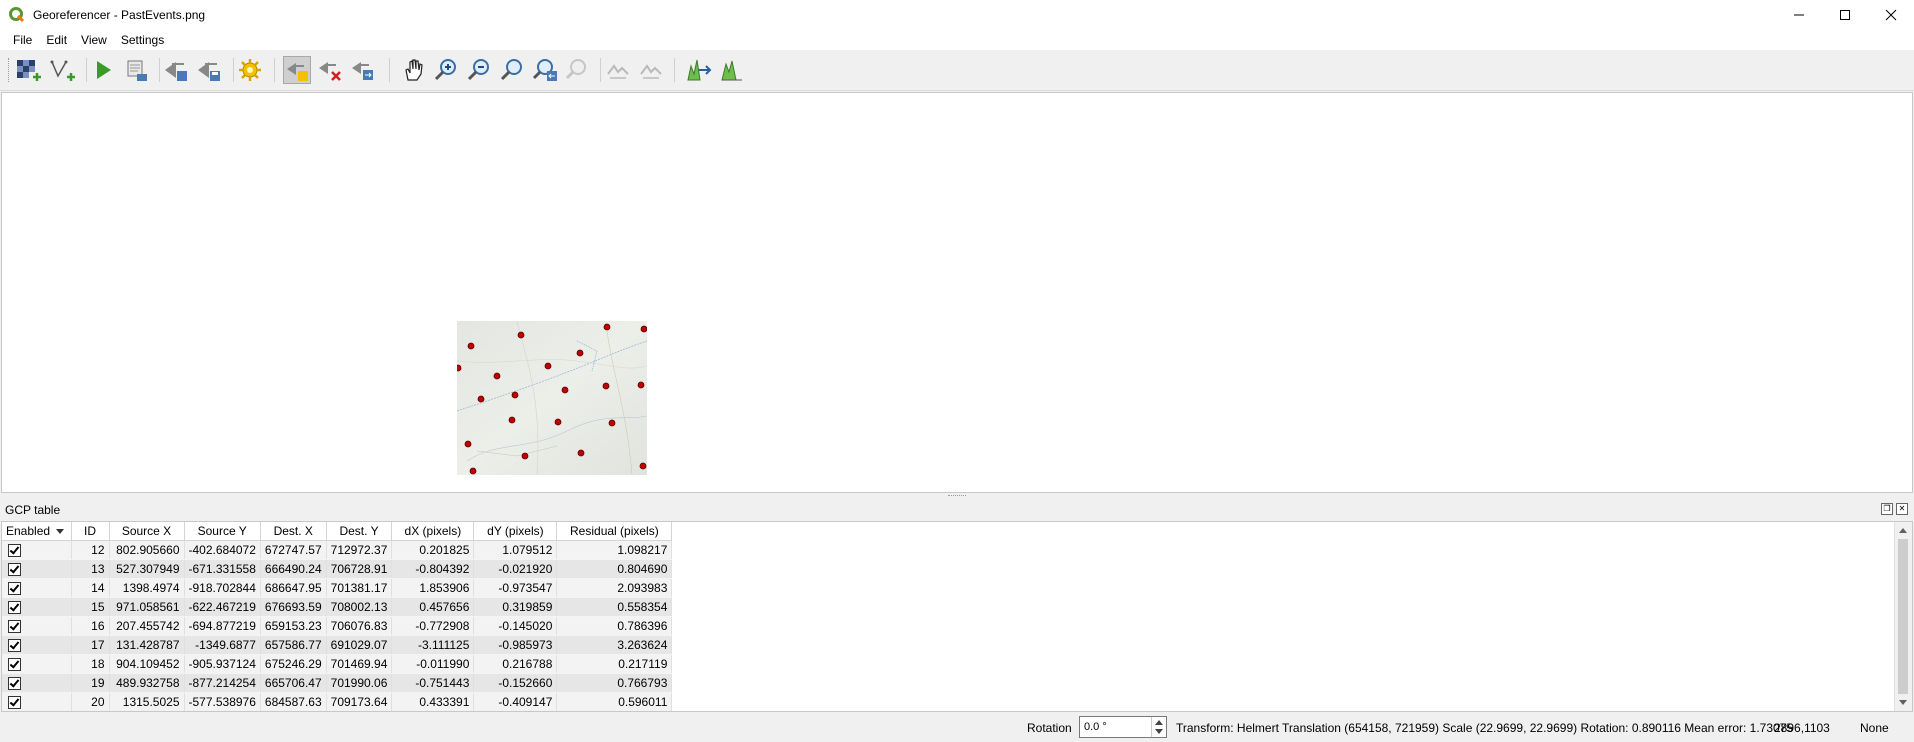  What do you see at coordinates (90, 588) in the screenshot?
I see `cell-id: 14` at bounding box center [90, 588].